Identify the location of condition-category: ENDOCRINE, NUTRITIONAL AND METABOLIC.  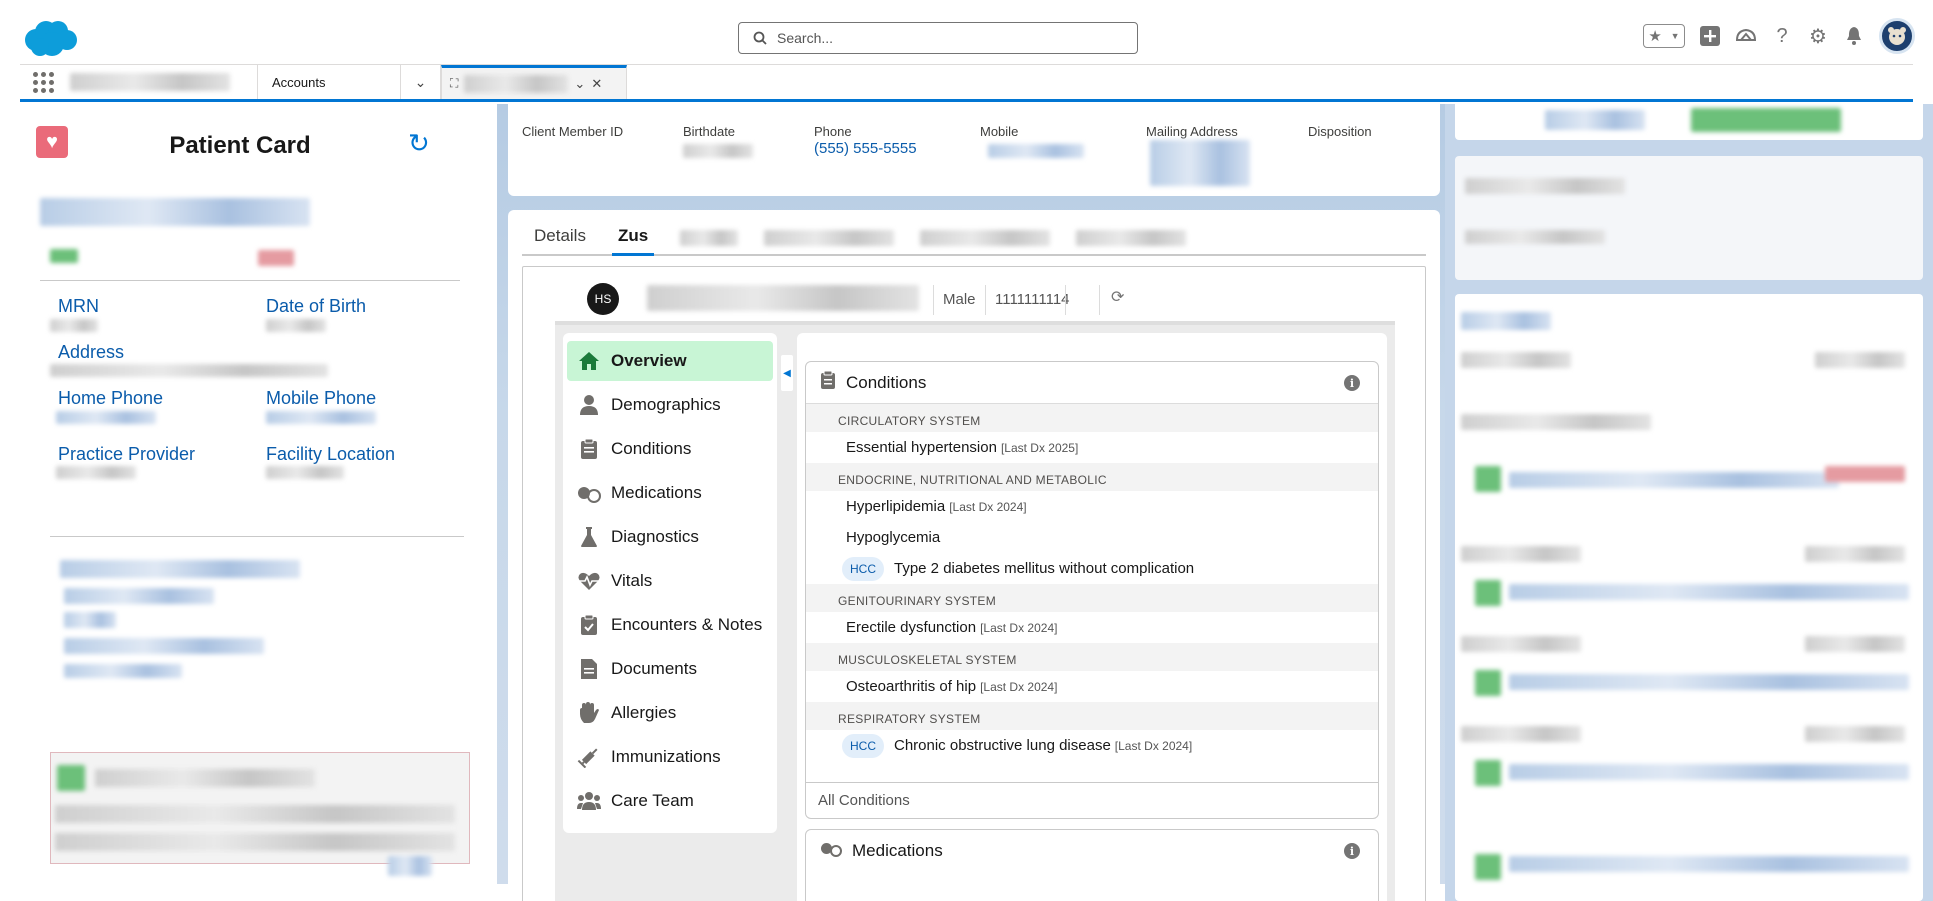
(1092, 477).